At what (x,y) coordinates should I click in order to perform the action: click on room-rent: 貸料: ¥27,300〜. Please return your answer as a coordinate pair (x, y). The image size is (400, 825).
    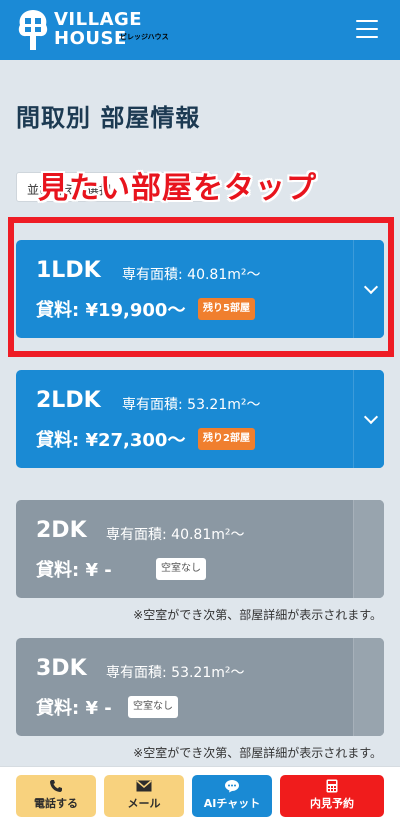
    Looking at the image, I should click on (111, 440).